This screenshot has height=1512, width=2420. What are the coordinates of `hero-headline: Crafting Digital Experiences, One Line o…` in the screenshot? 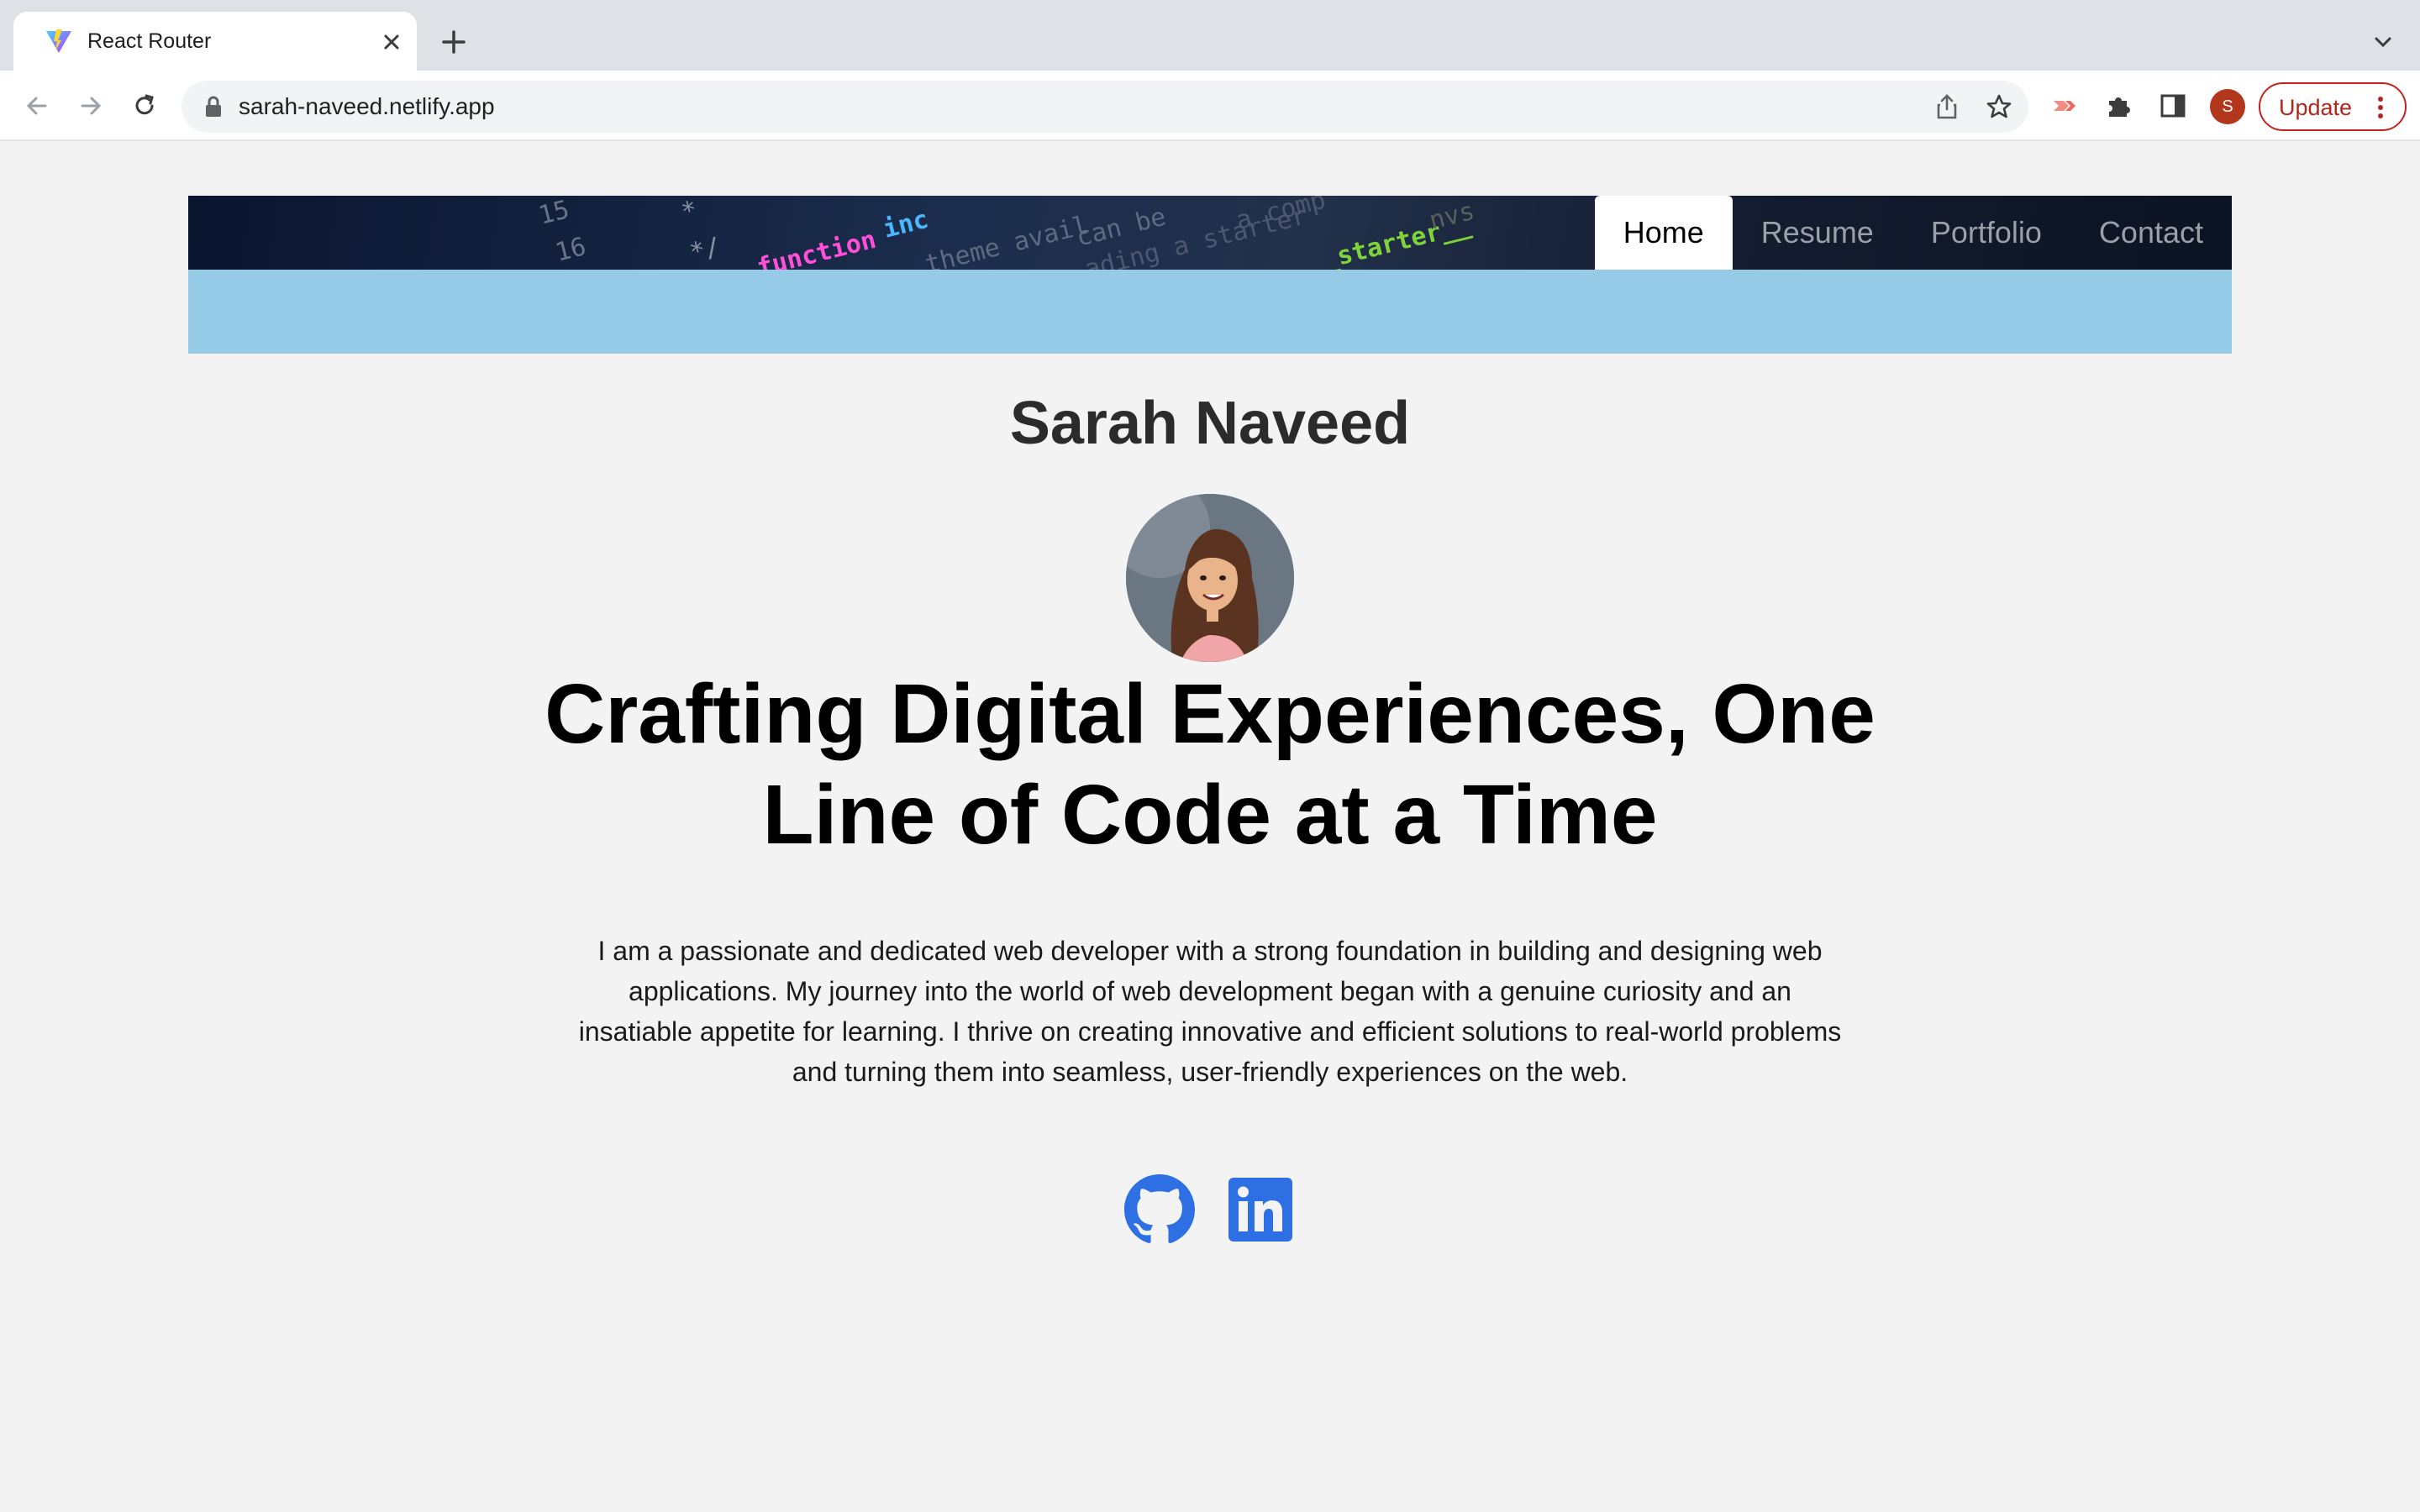 It's located at (1210, 764).